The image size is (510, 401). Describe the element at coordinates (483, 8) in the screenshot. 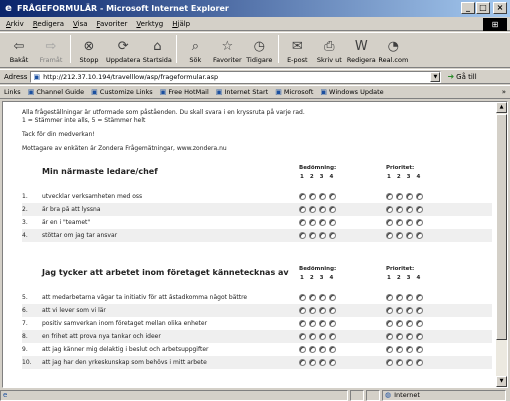

I see `maximize-button: □` at that location.